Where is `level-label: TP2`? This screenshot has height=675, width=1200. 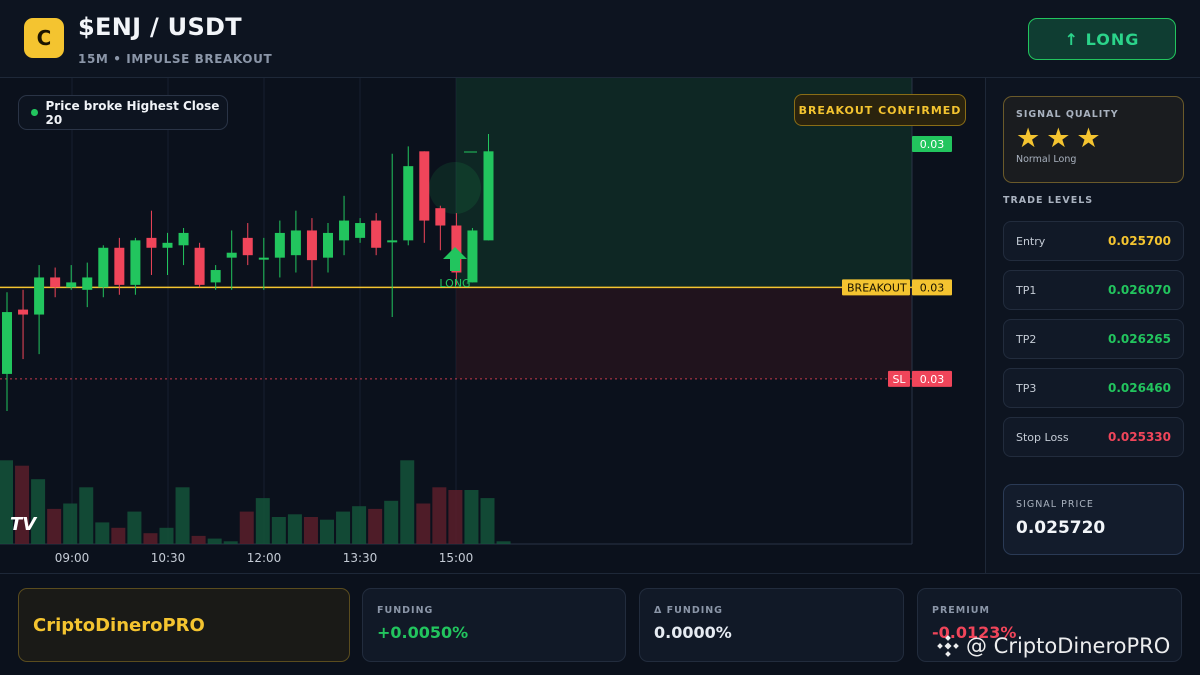
level-label: TP2 is located at coordinates (1026, 339).